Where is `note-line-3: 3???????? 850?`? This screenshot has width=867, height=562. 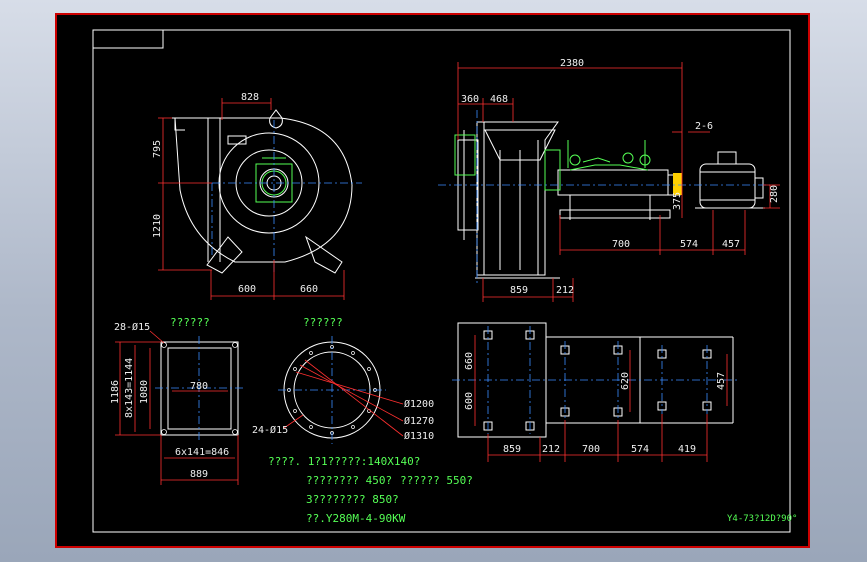 note-line-3: 3???????? 850? is located at coordinates (352, 499).